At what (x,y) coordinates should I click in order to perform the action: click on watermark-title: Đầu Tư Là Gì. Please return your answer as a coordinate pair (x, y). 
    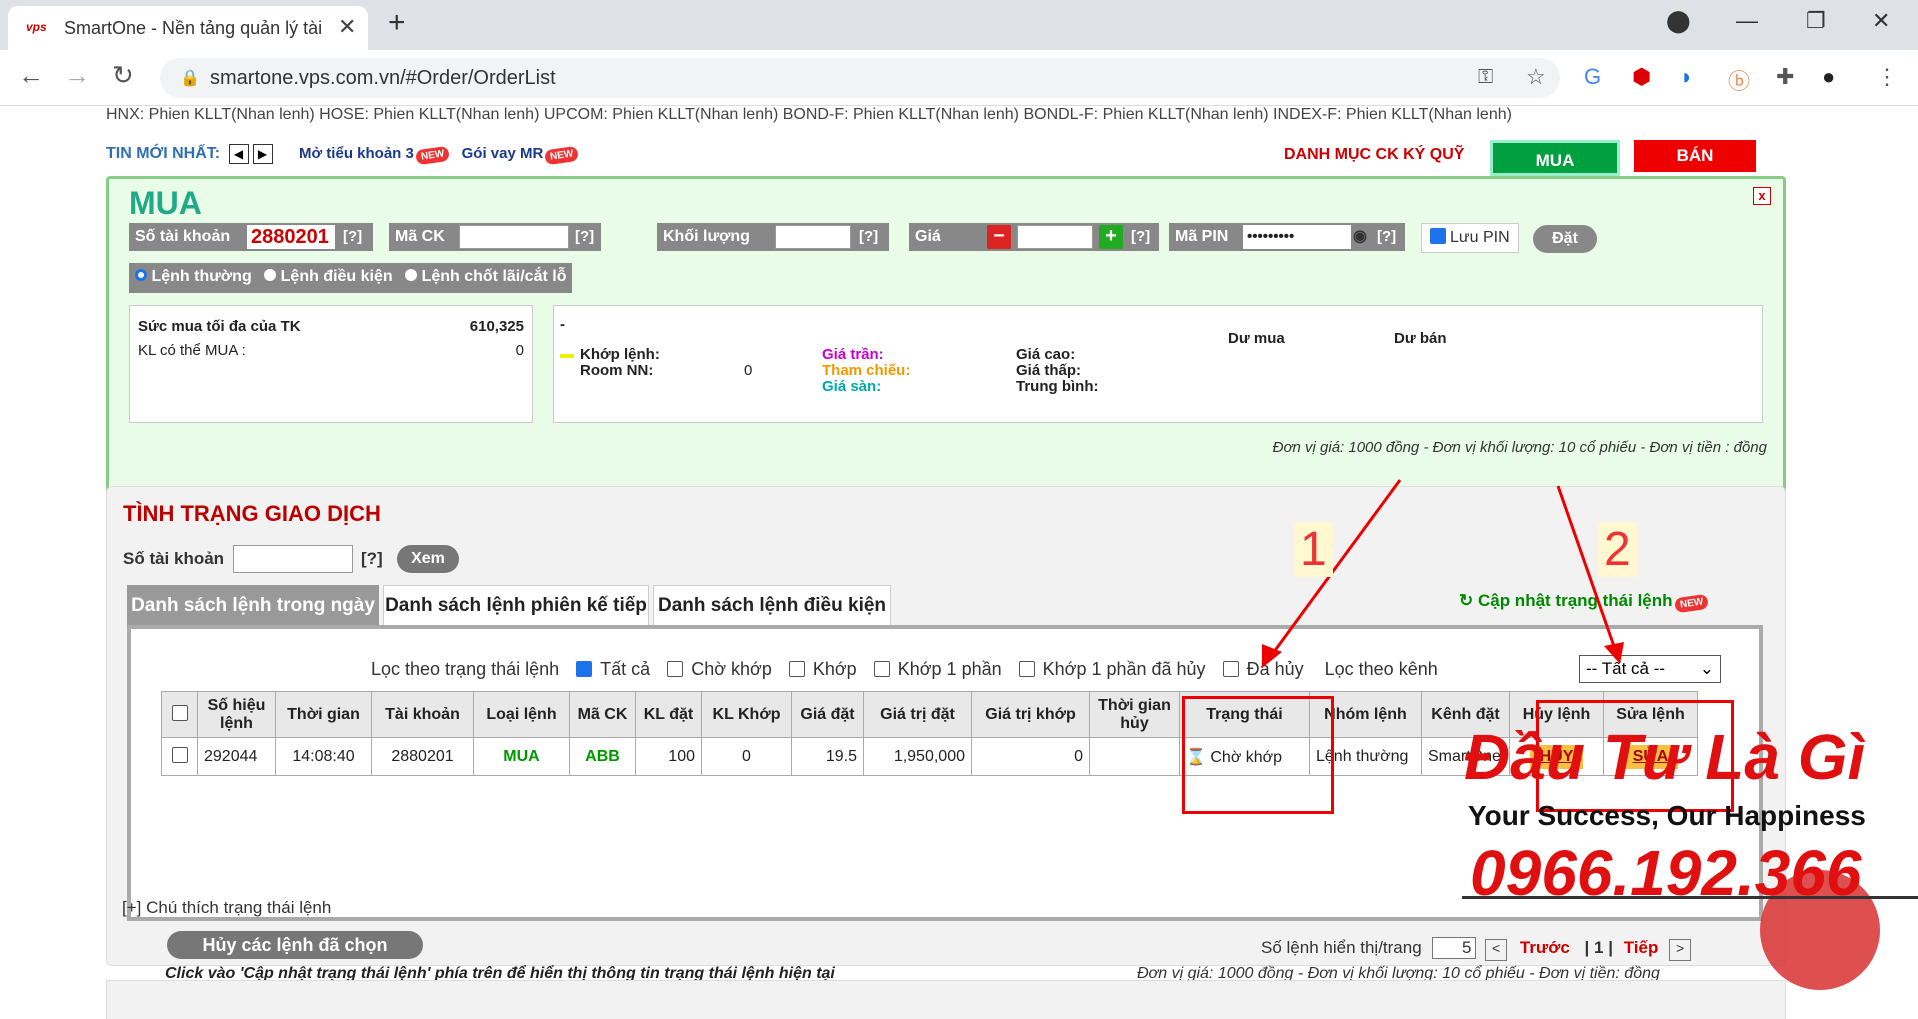
    Looking at the image, I should click on (1665, 757).